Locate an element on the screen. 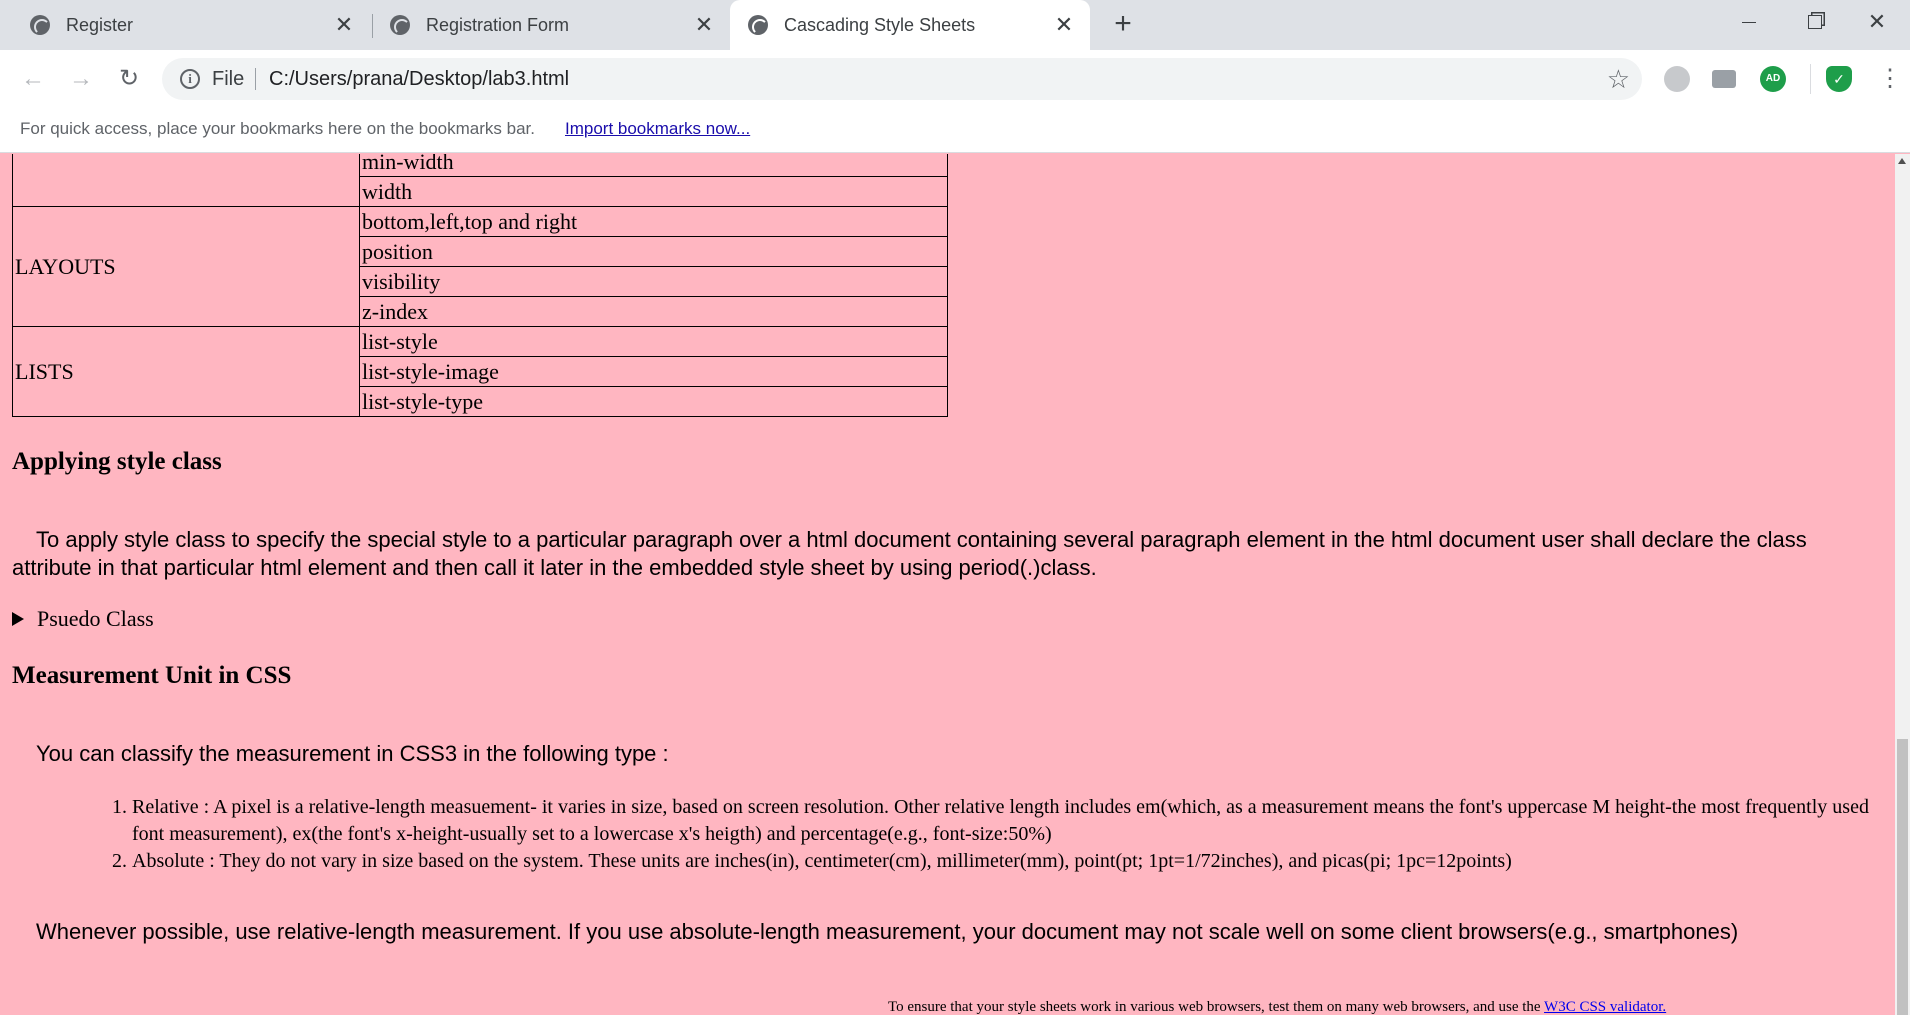 Image resolution: width=1910 pixels, height=1015 pixels. table-row: min-width is located at coordinates (480, 180).